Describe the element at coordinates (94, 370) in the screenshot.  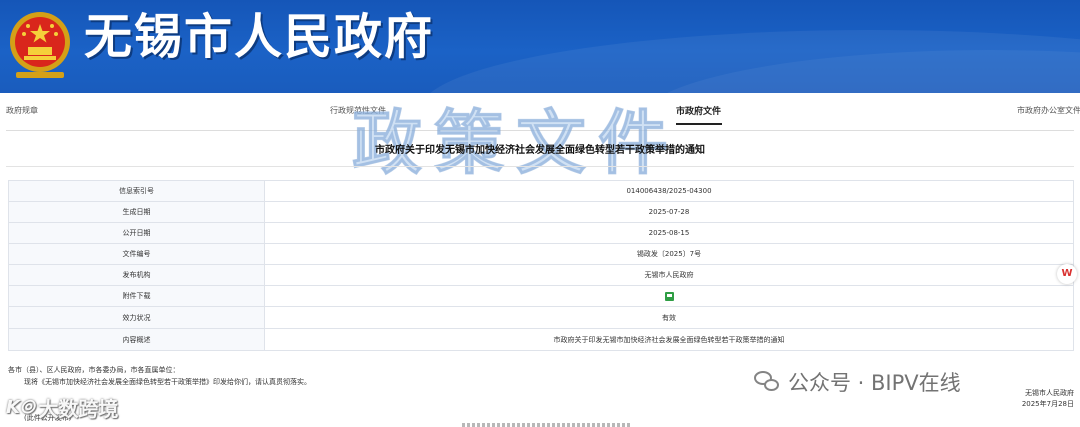
I see `recipients-line: 各市（县）、区人民政府，市各委办局，市各直属单位：` at that location.